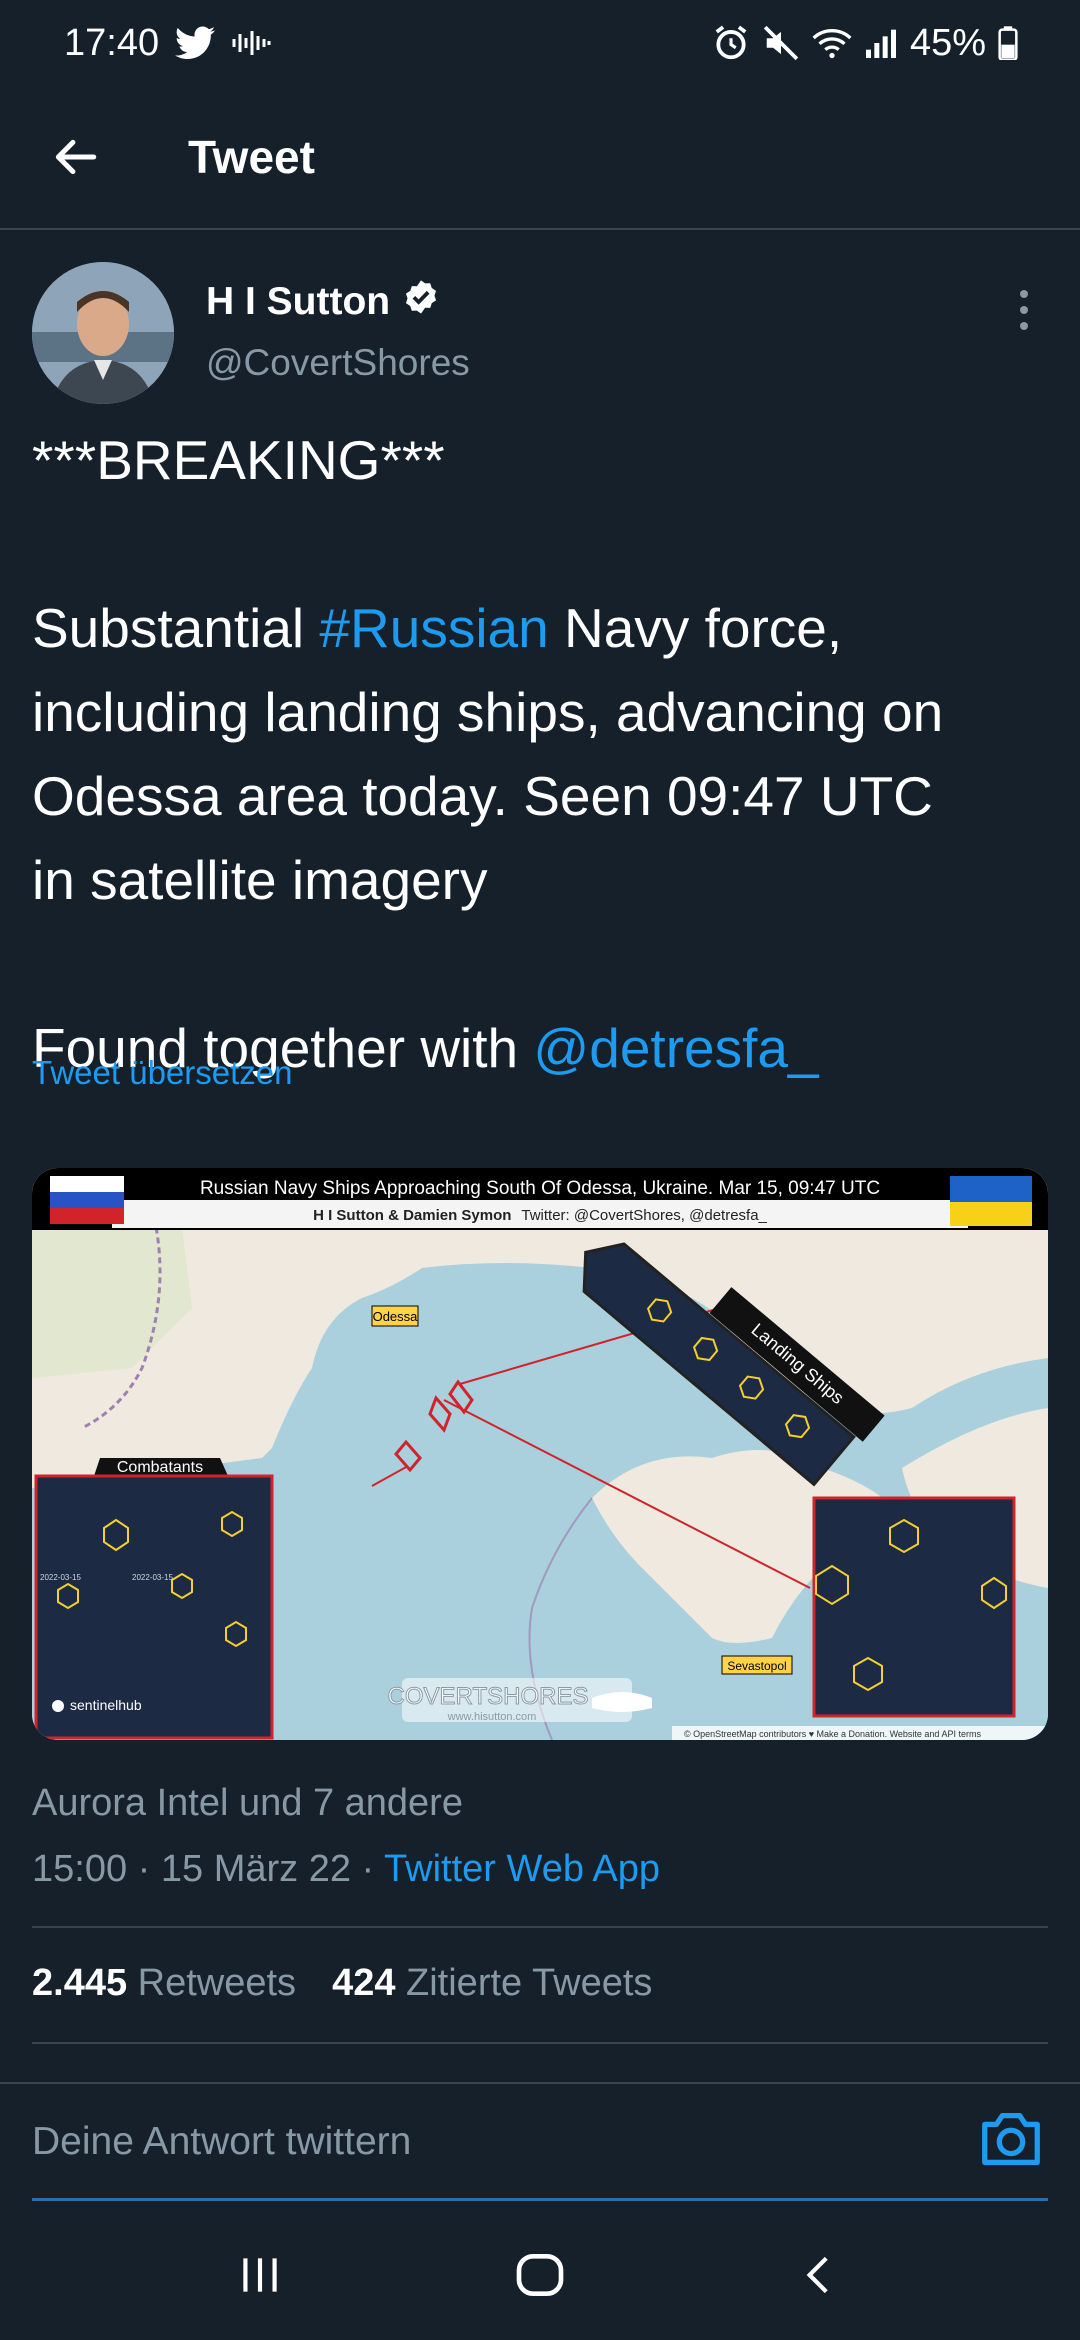  I want to click on reply-bar: Deine Antwort twittern, so click(540, 2142).